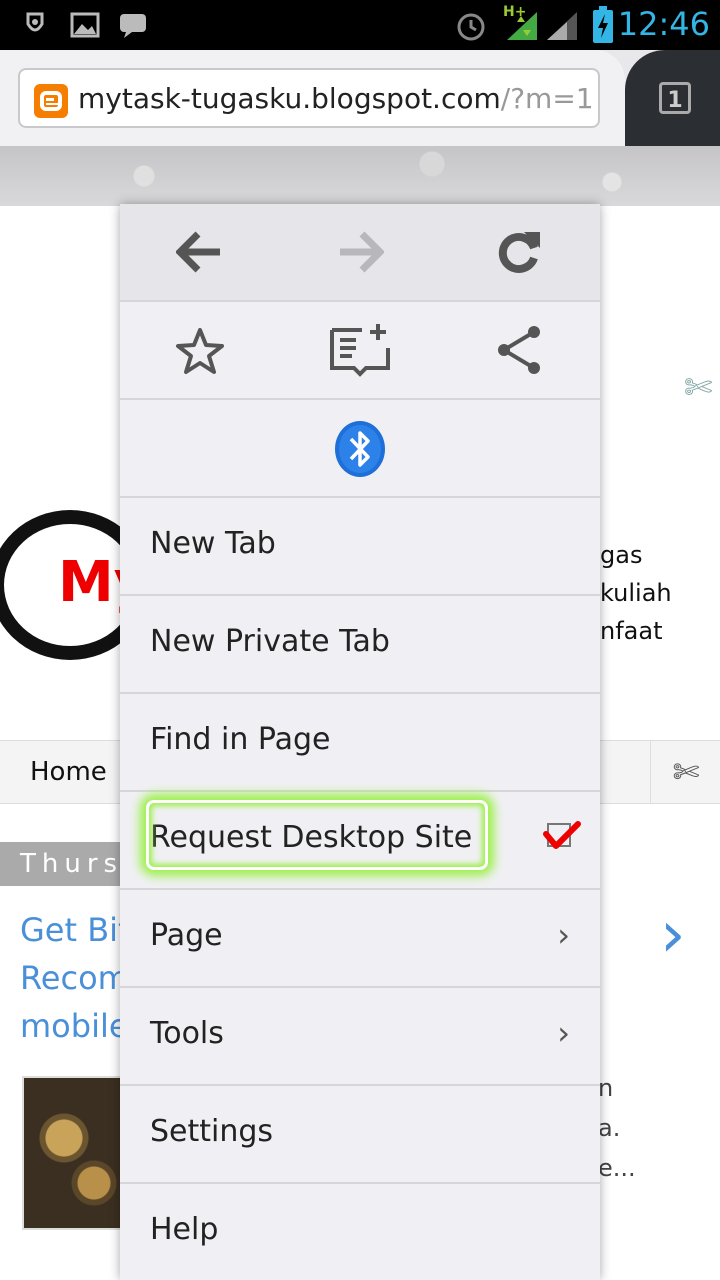  I want to click on blogger-favicon-icon, so click(51, 101).